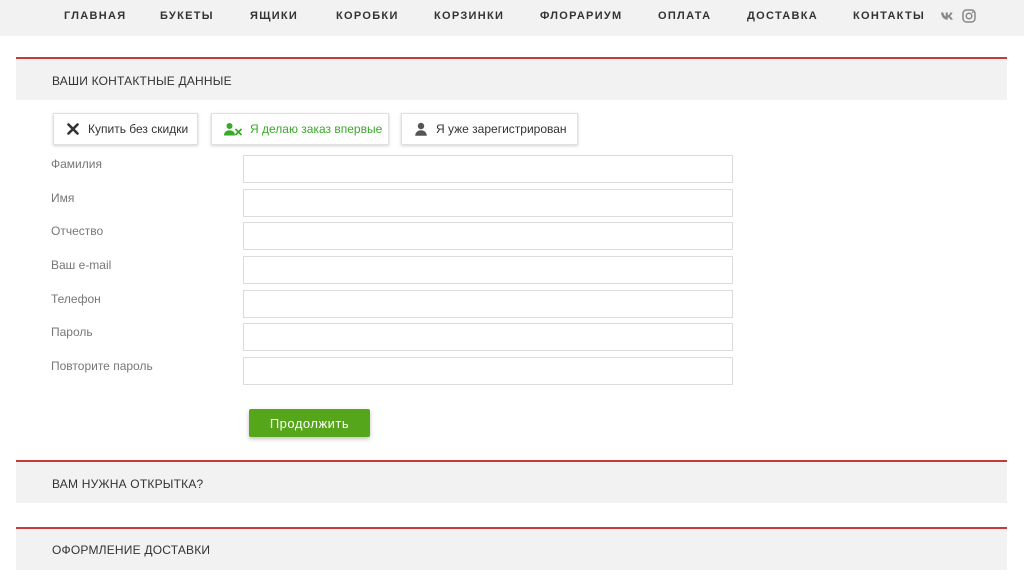 The height and width of the screenshot is (576, 1024). I want to click on nav-item-boxes-wood: ЯЩИКИ, so click(274, 16).